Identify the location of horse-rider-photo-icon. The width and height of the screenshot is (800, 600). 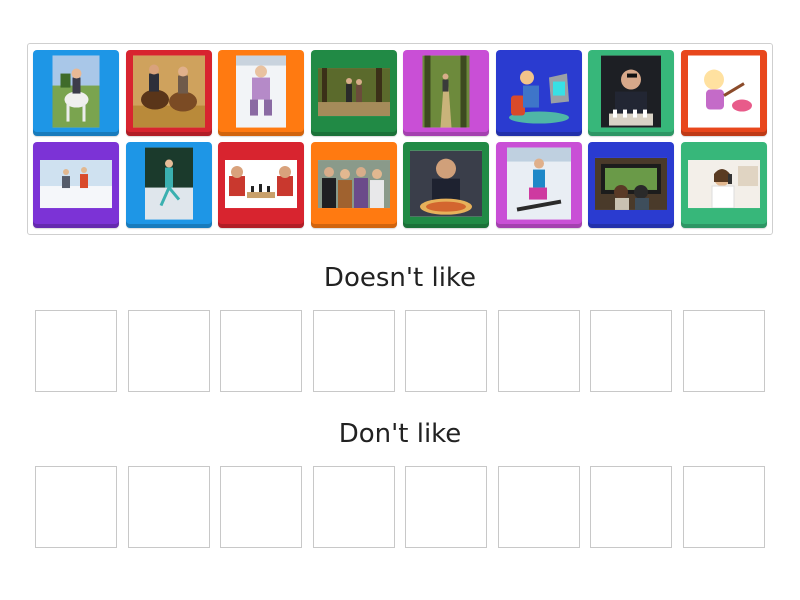
(76, 91).